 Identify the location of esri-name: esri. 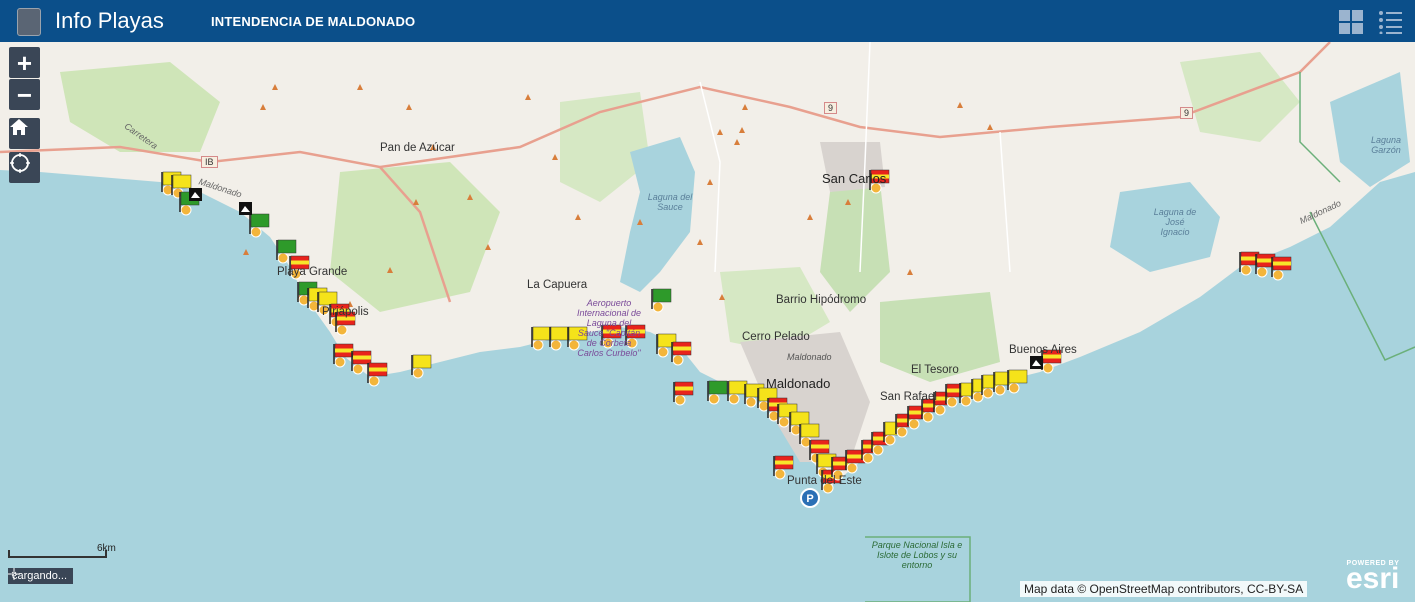
(1373, 578).